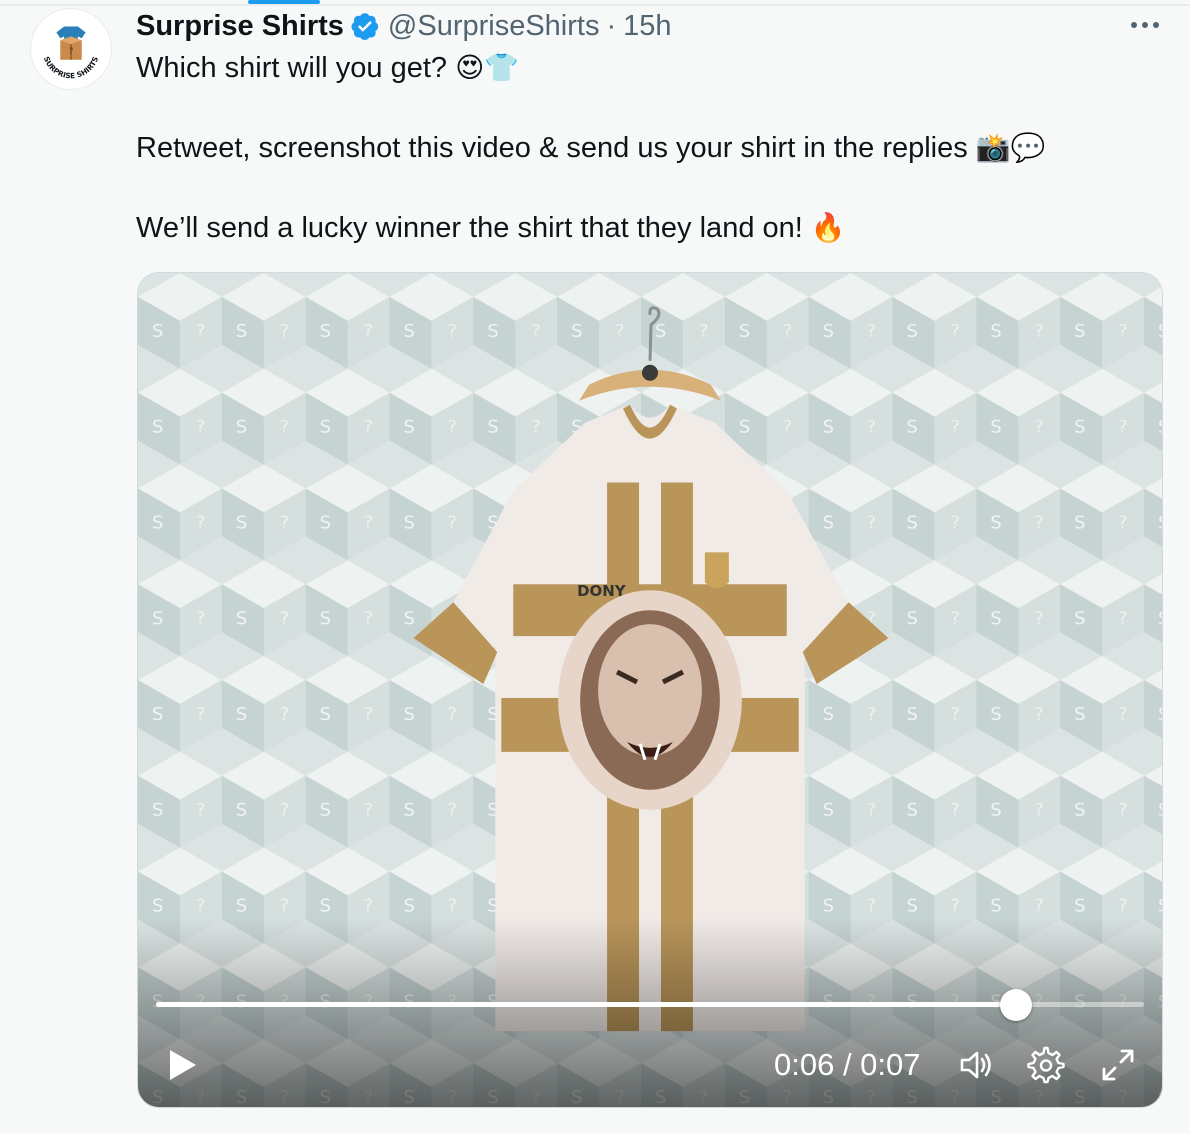  I want to click on progress-fill, so click(586, 1004).